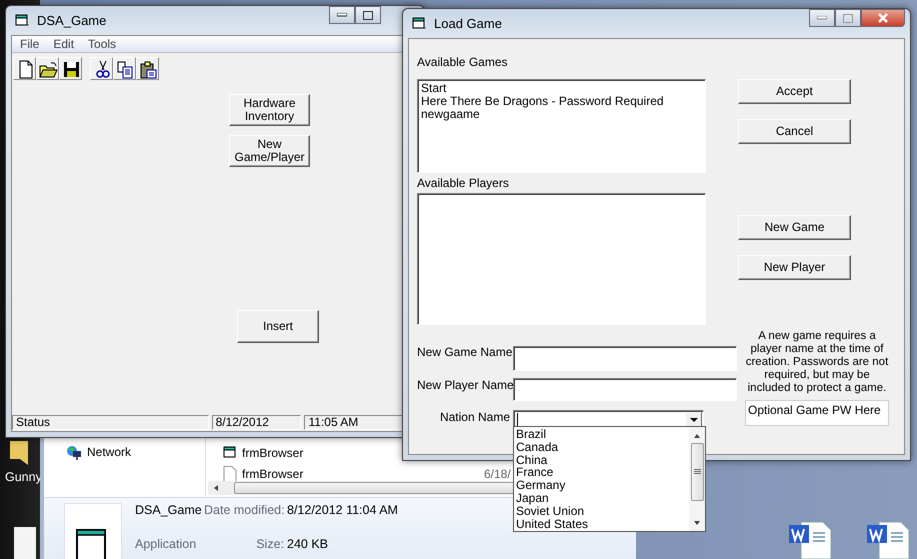  What do you see at coordinates (230, 452) in the screenshot?
I see `window-file-icon` at bounding box center [230, 452].